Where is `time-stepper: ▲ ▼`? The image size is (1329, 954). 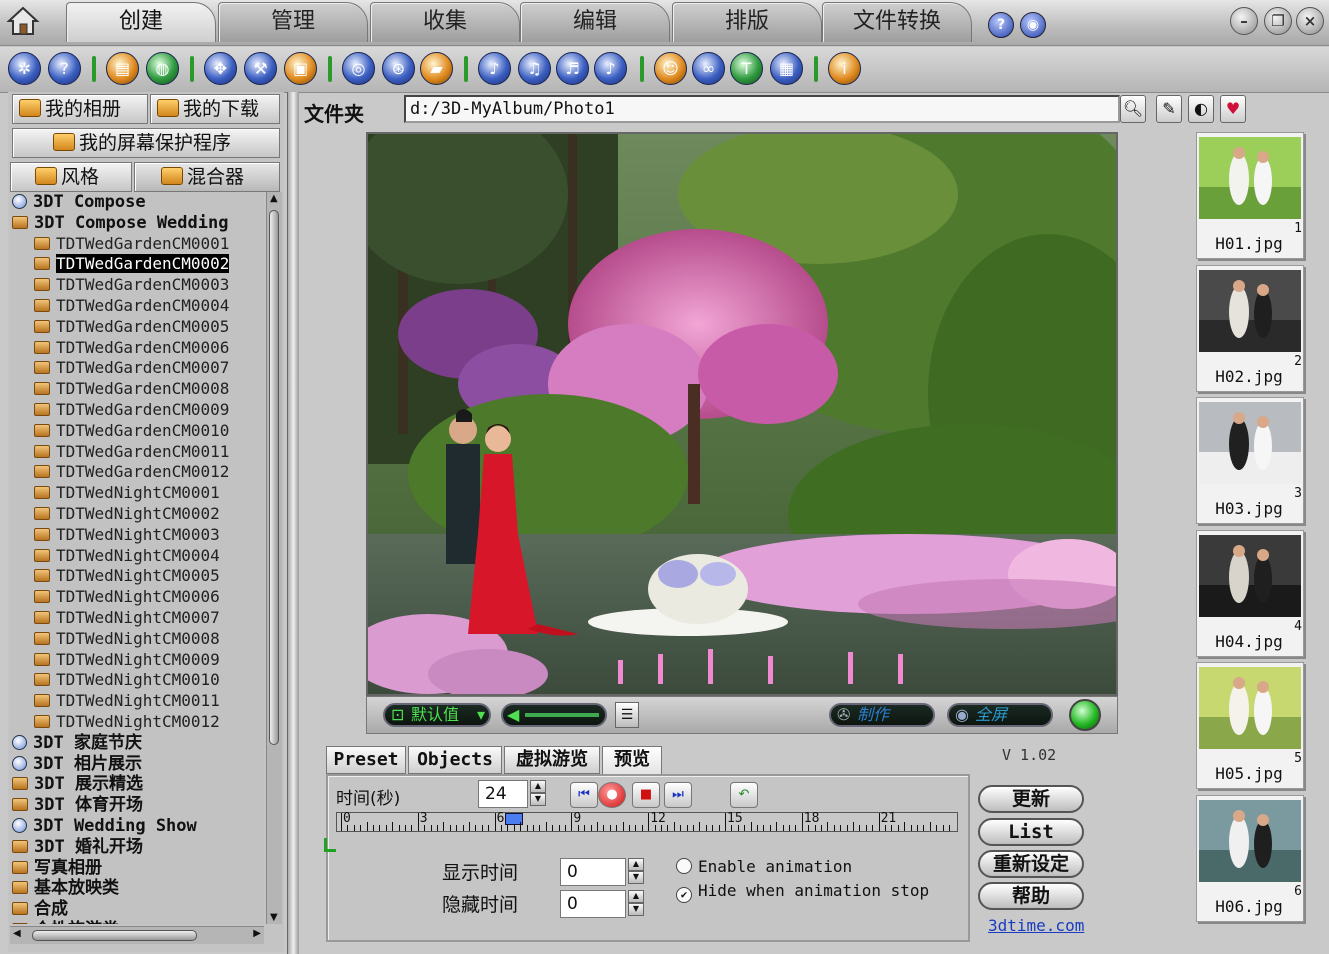 time-stepper: ▲ ▼ is located at coordinates (538, 794).